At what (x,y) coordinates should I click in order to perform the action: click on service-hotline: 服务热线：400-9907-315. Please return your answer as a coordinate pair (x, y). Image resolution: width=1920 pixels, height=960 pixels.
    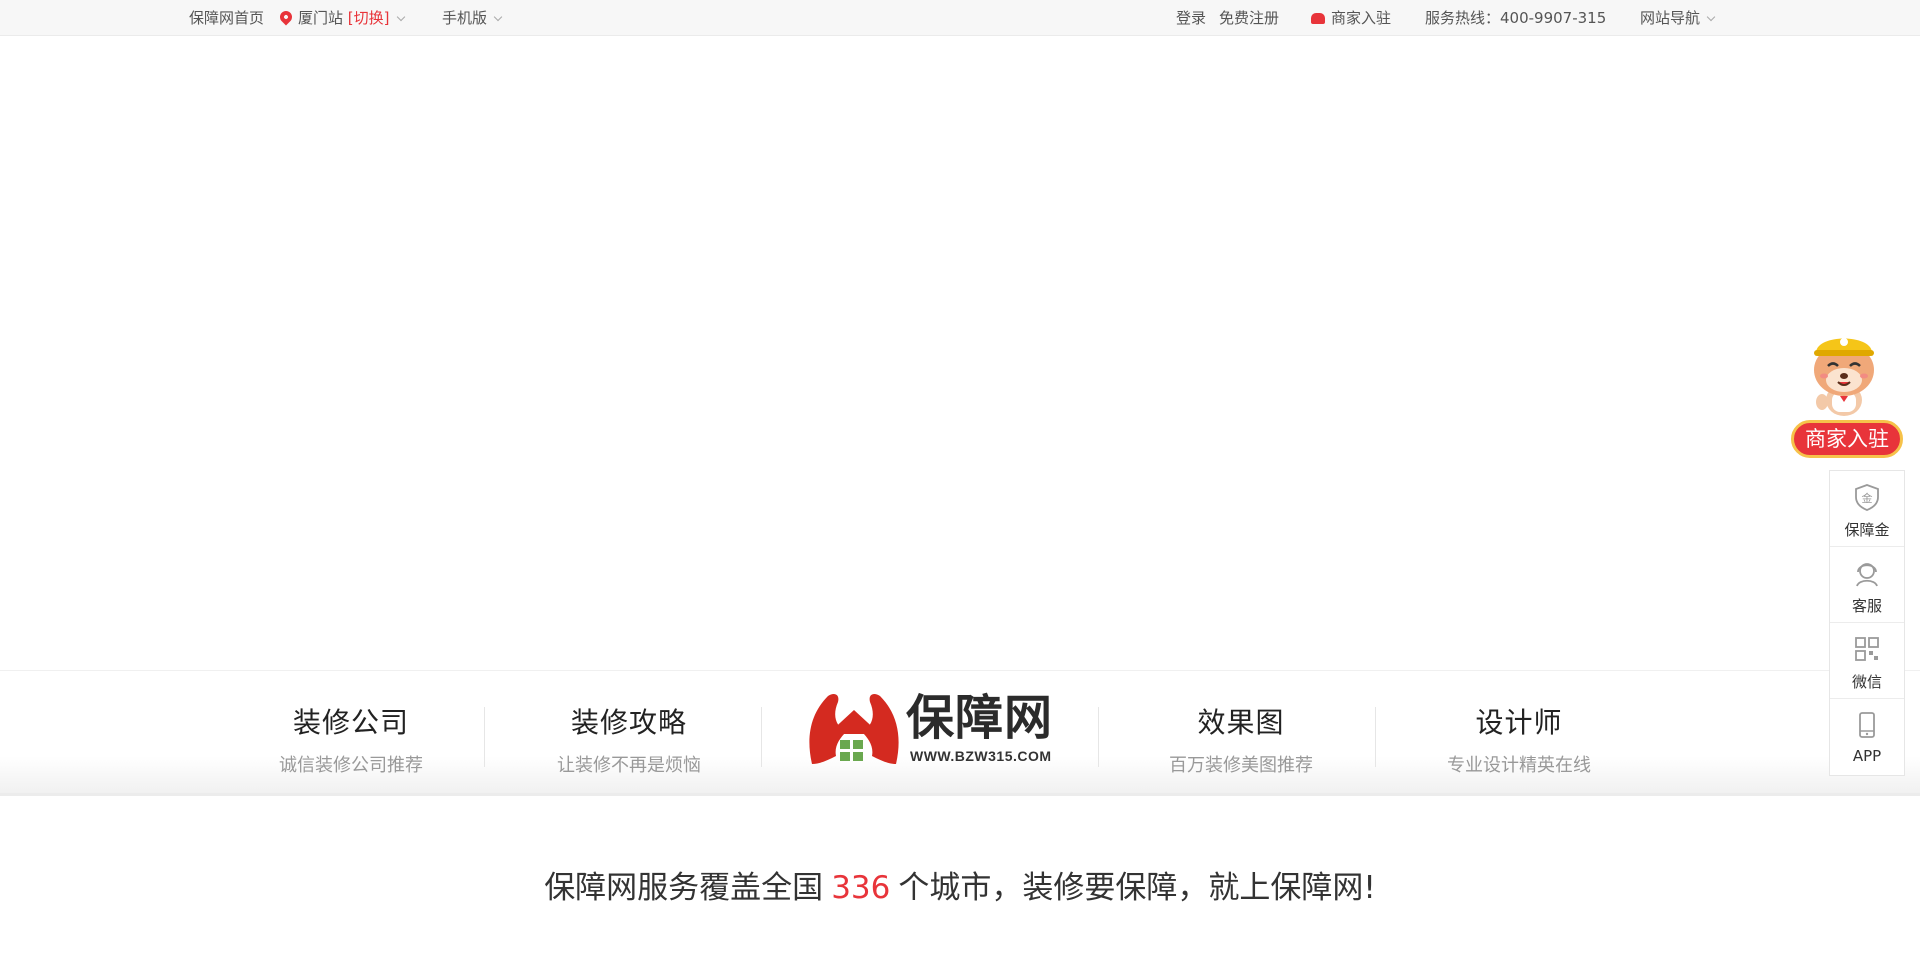
    Looking at the image, I should click on (1516, 18).